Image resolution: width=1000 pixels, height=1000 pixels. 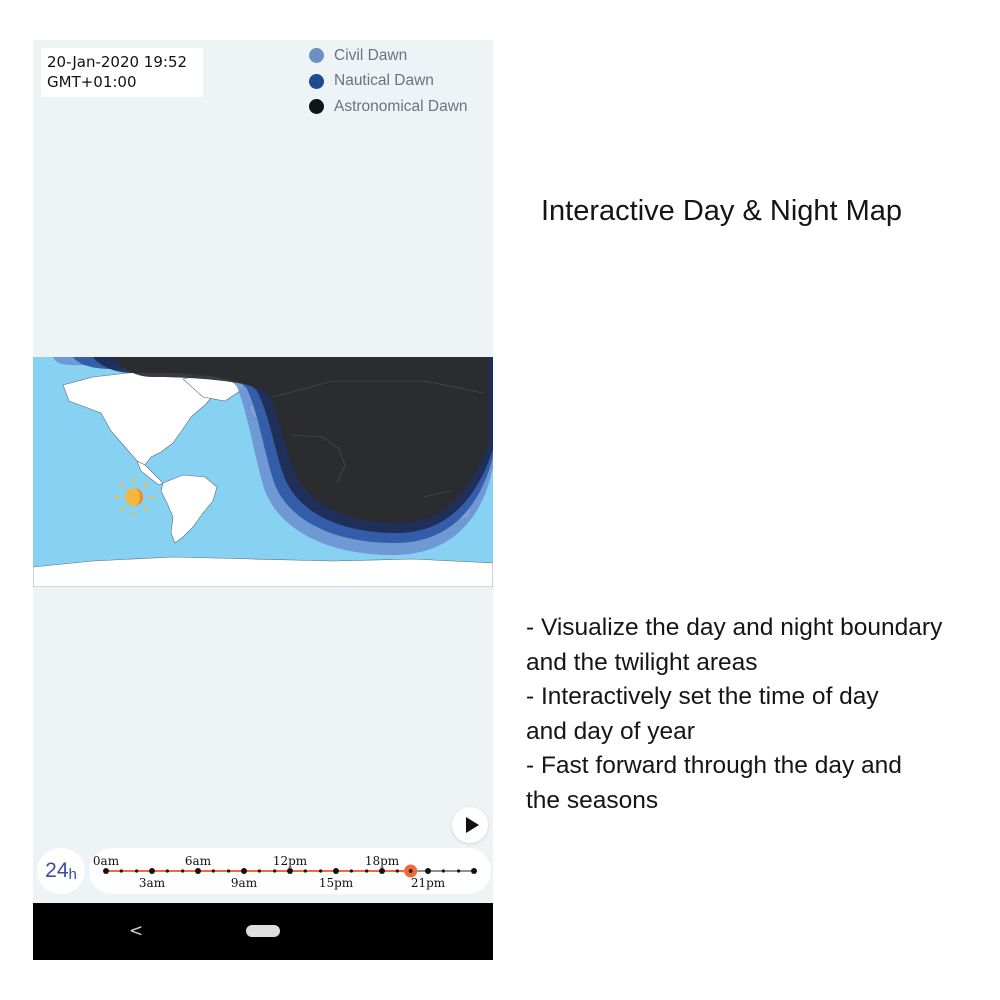 What do you see at coordinates (642, 662) in the screenshot?
I see `feature-line: and the twilight areas` at bounding box center [642, 662].